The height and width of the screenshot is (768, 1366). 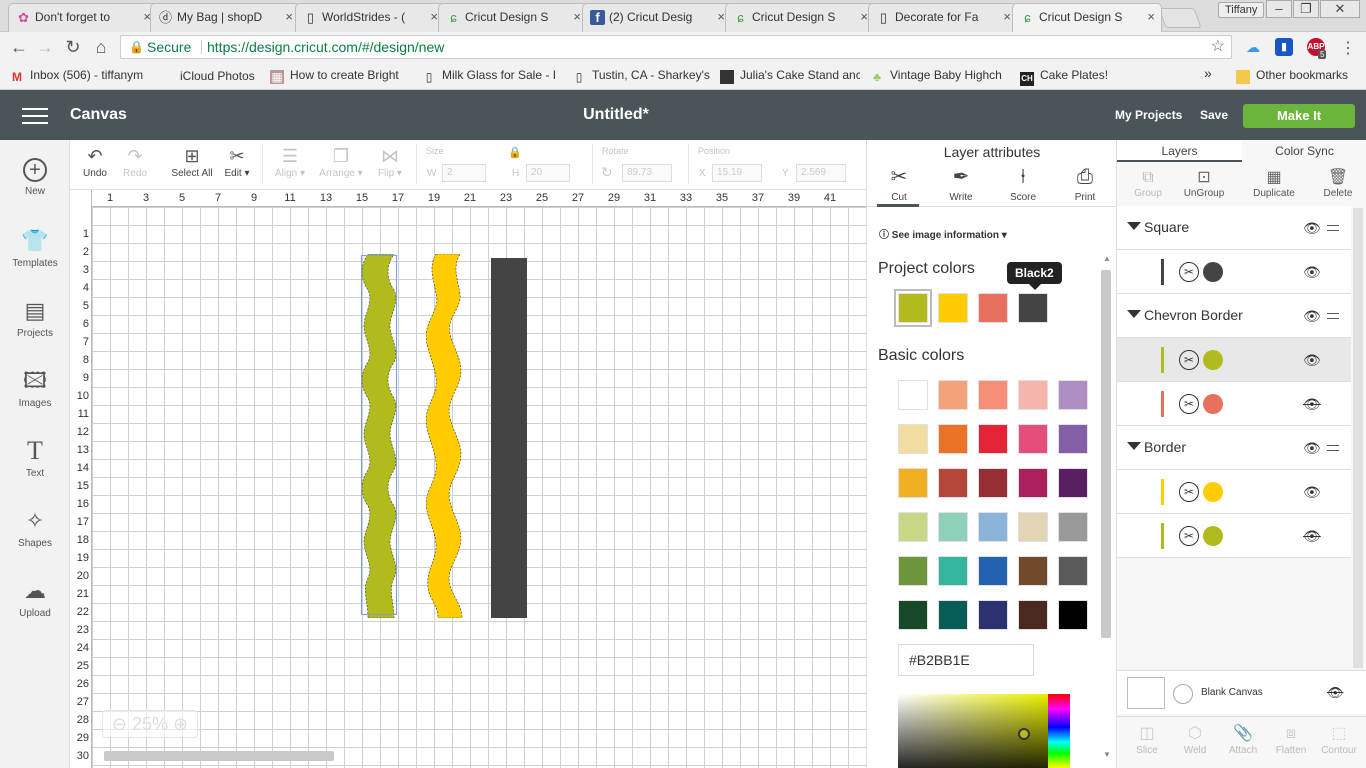 What do you see at coordinates (73, 47) in the screenshot?
I see `reload-icon: ↻` at bounding box center [73, 47].